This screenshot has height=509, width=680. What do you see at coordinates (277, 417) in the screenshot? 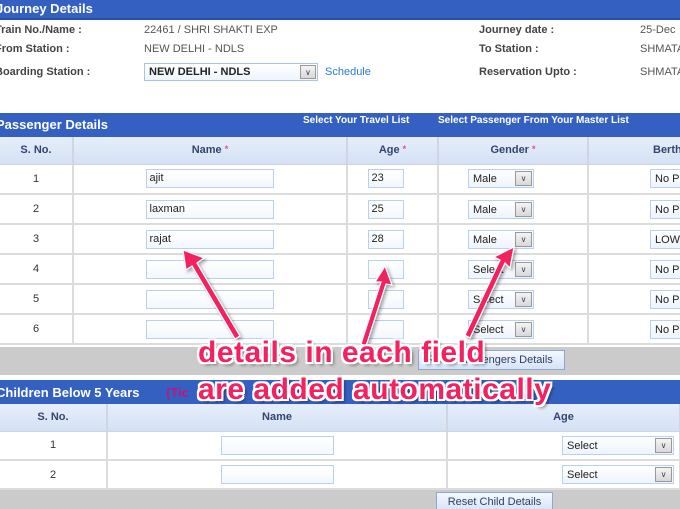
I see `child-col-name-label: Name` at bounding box center [277, 417].